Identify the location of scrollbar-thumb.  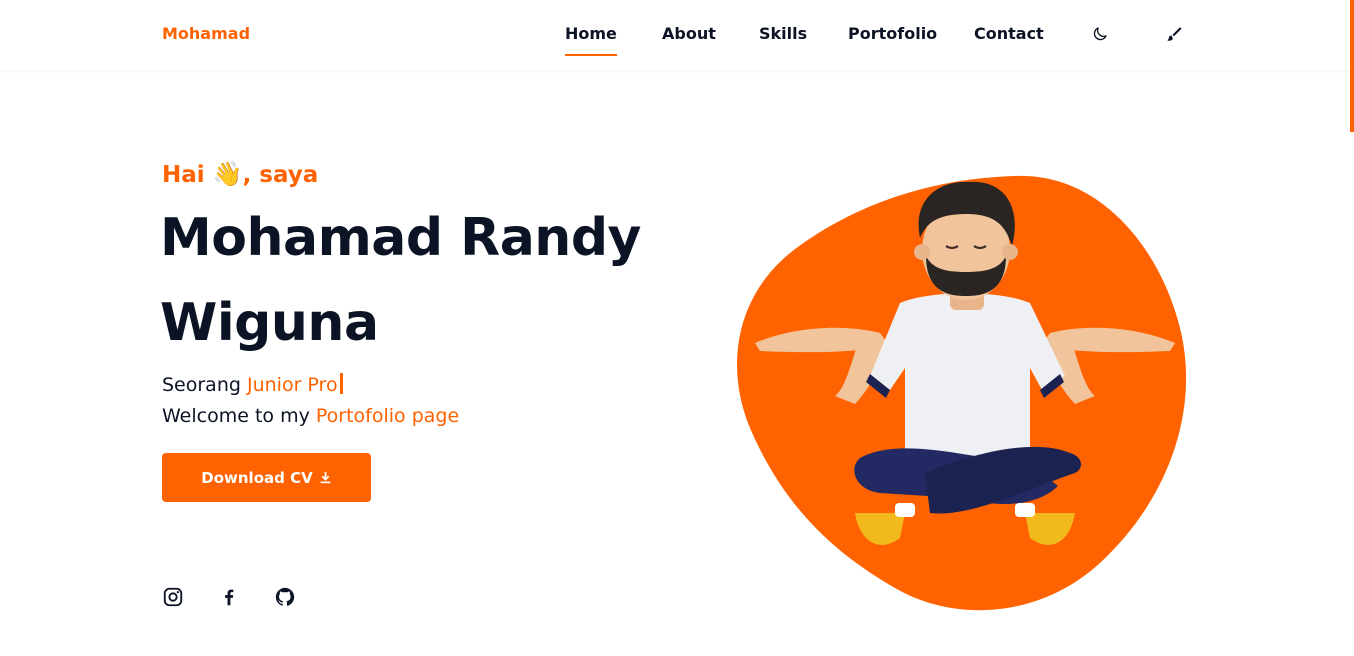
(1352, 66).